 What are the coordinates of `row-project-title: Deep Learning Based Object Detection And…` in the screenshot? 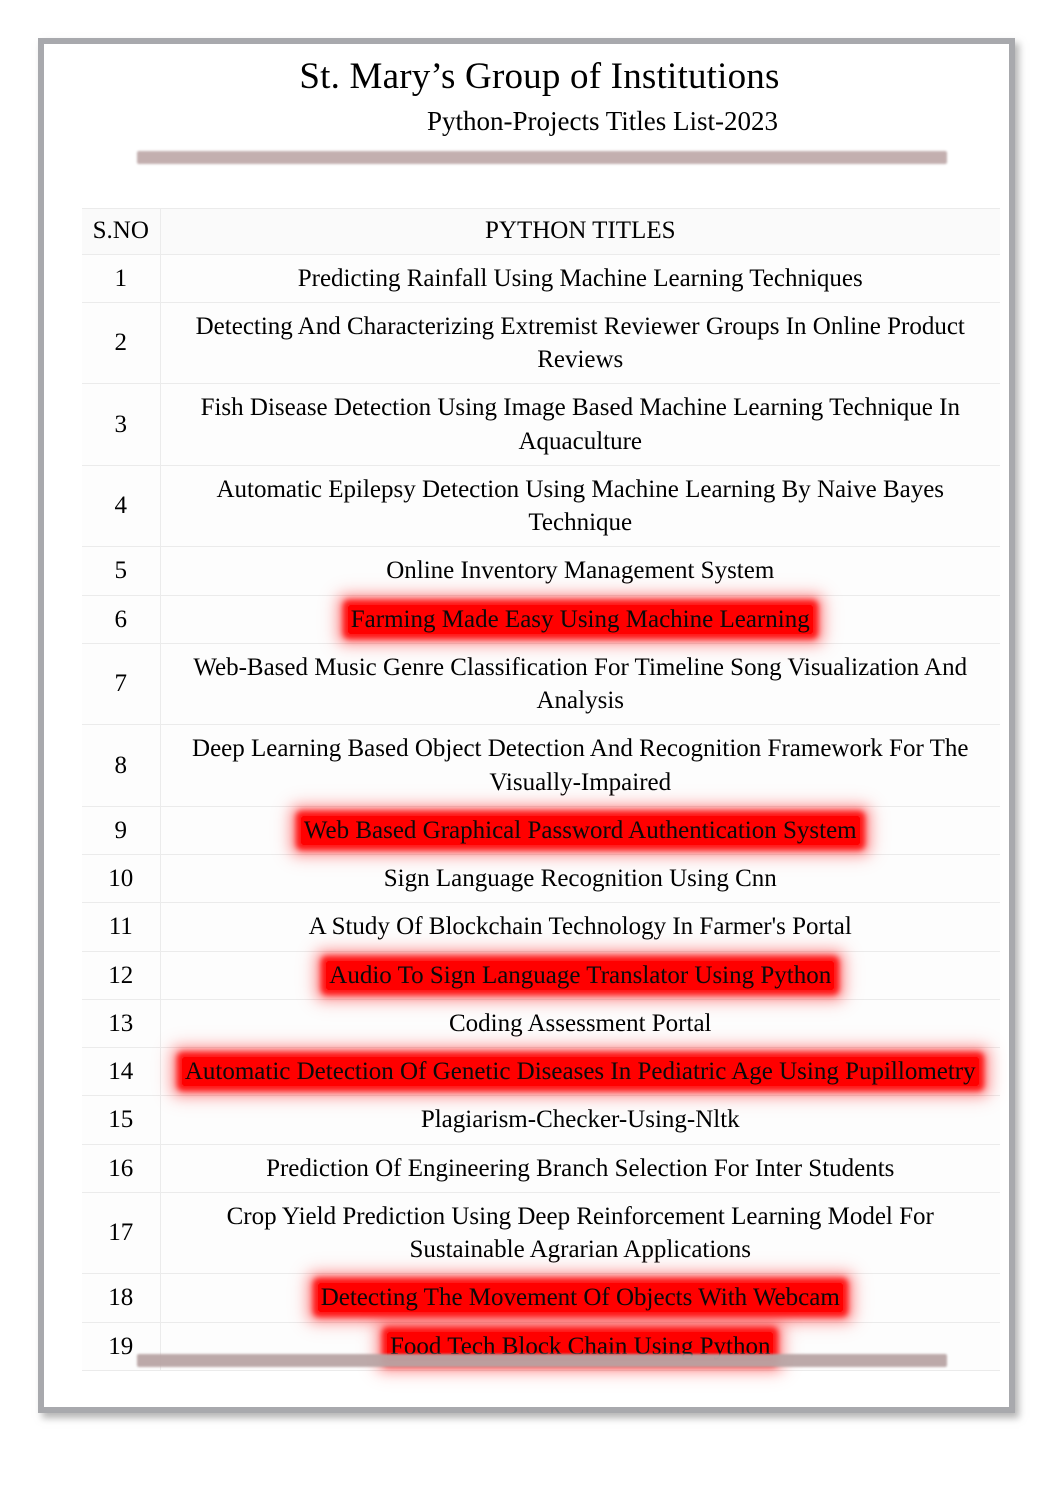 It's located at (580, 765).